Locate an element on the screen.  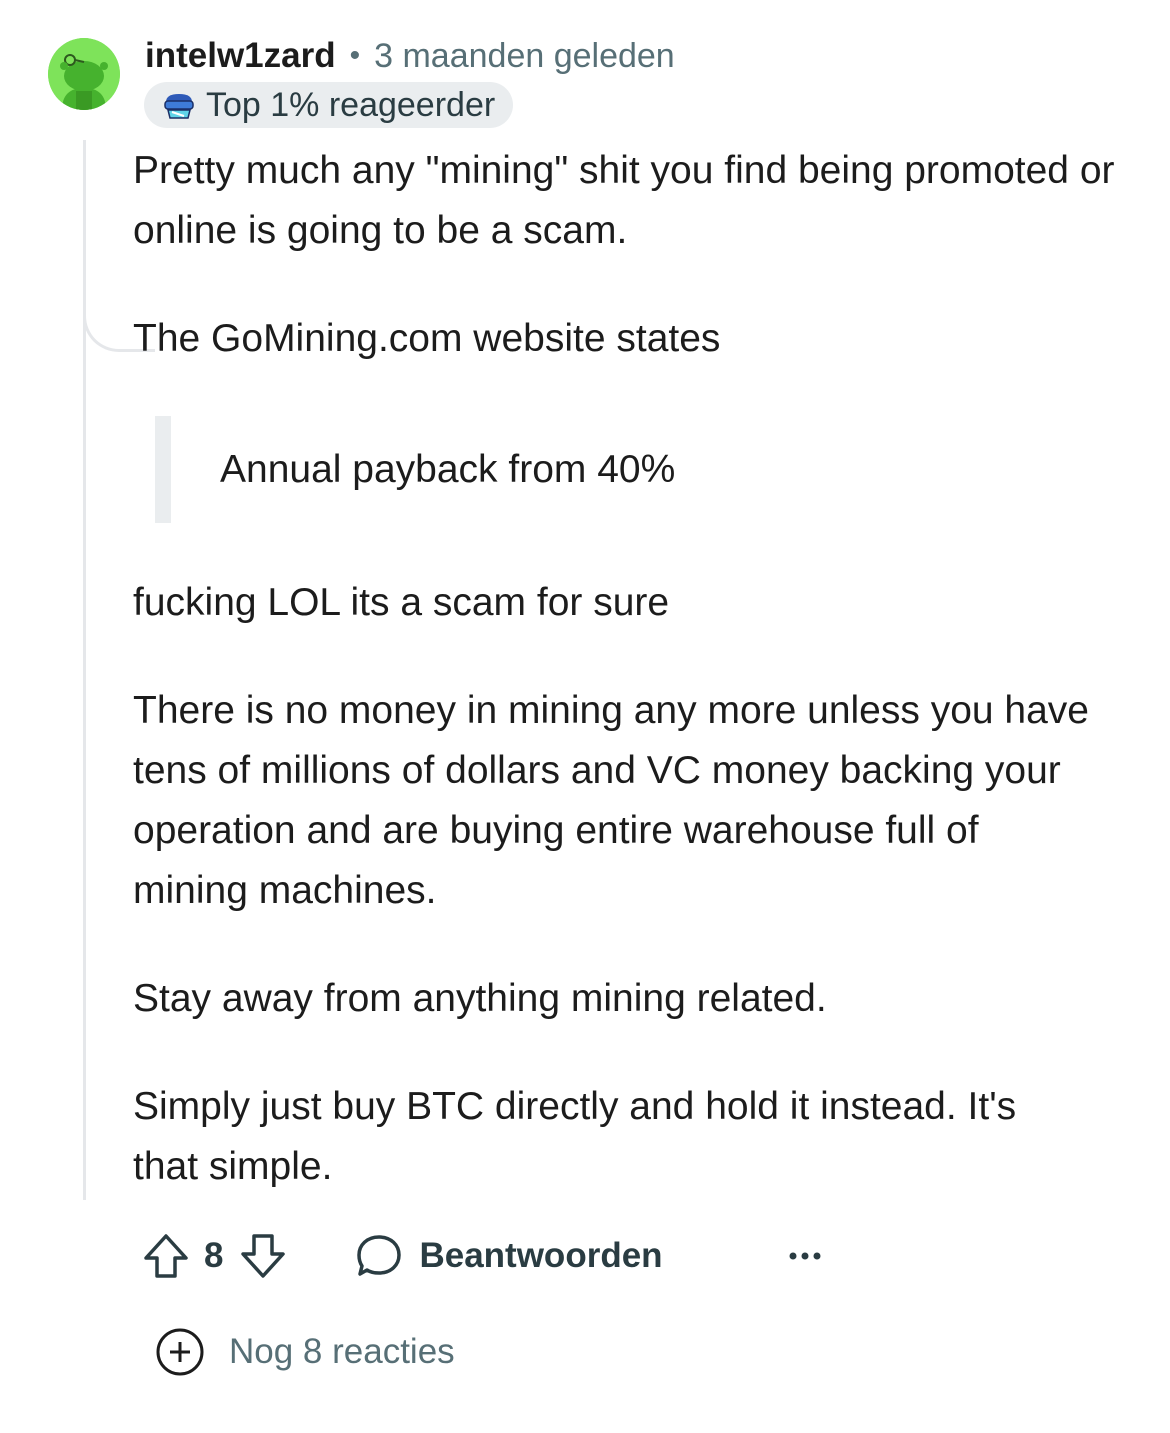
comment-paragraph: The GoMining.com website states is located at coordinates (427, 338).